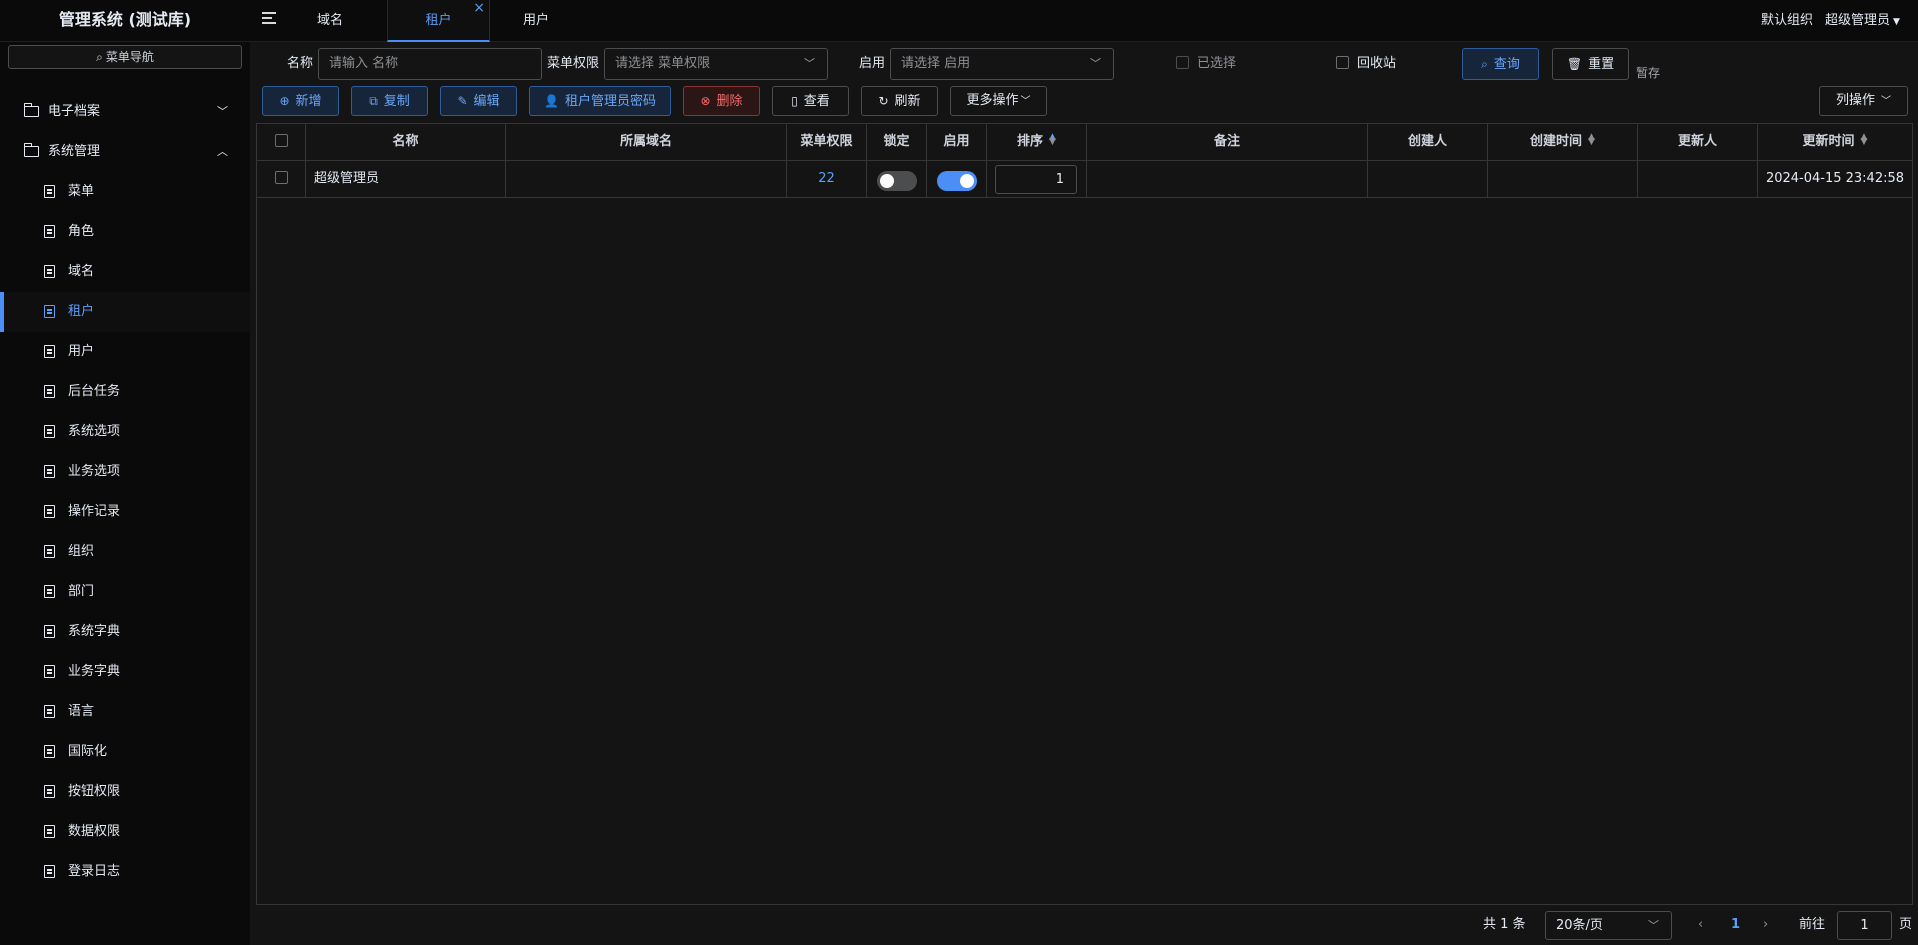 The height and width of the screenshot is (945, 1918). Describe the element at coordinates (94, 431) in the screenshot. I see `sidebar-item-label: 系统选项` at that location.